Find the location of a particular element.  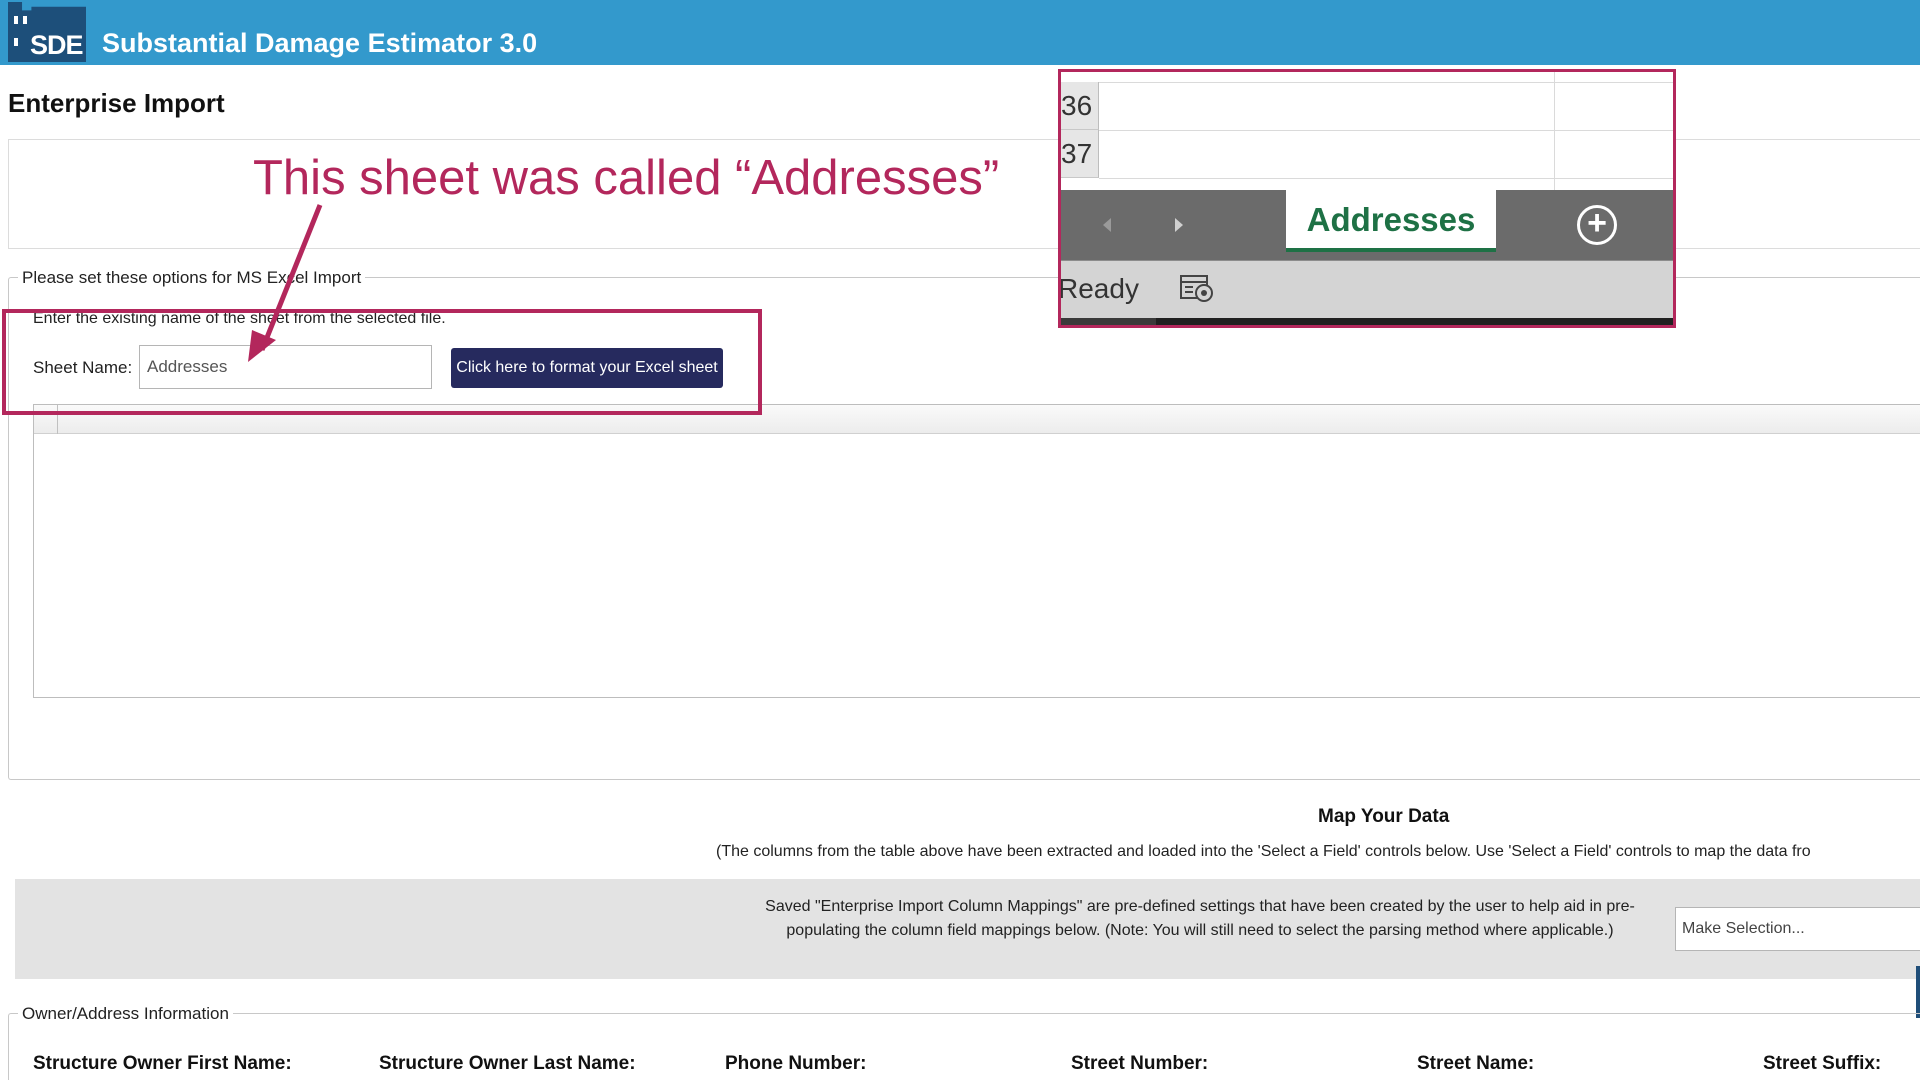

add-sheet-icon: + is located at coordinates (1597, 225).